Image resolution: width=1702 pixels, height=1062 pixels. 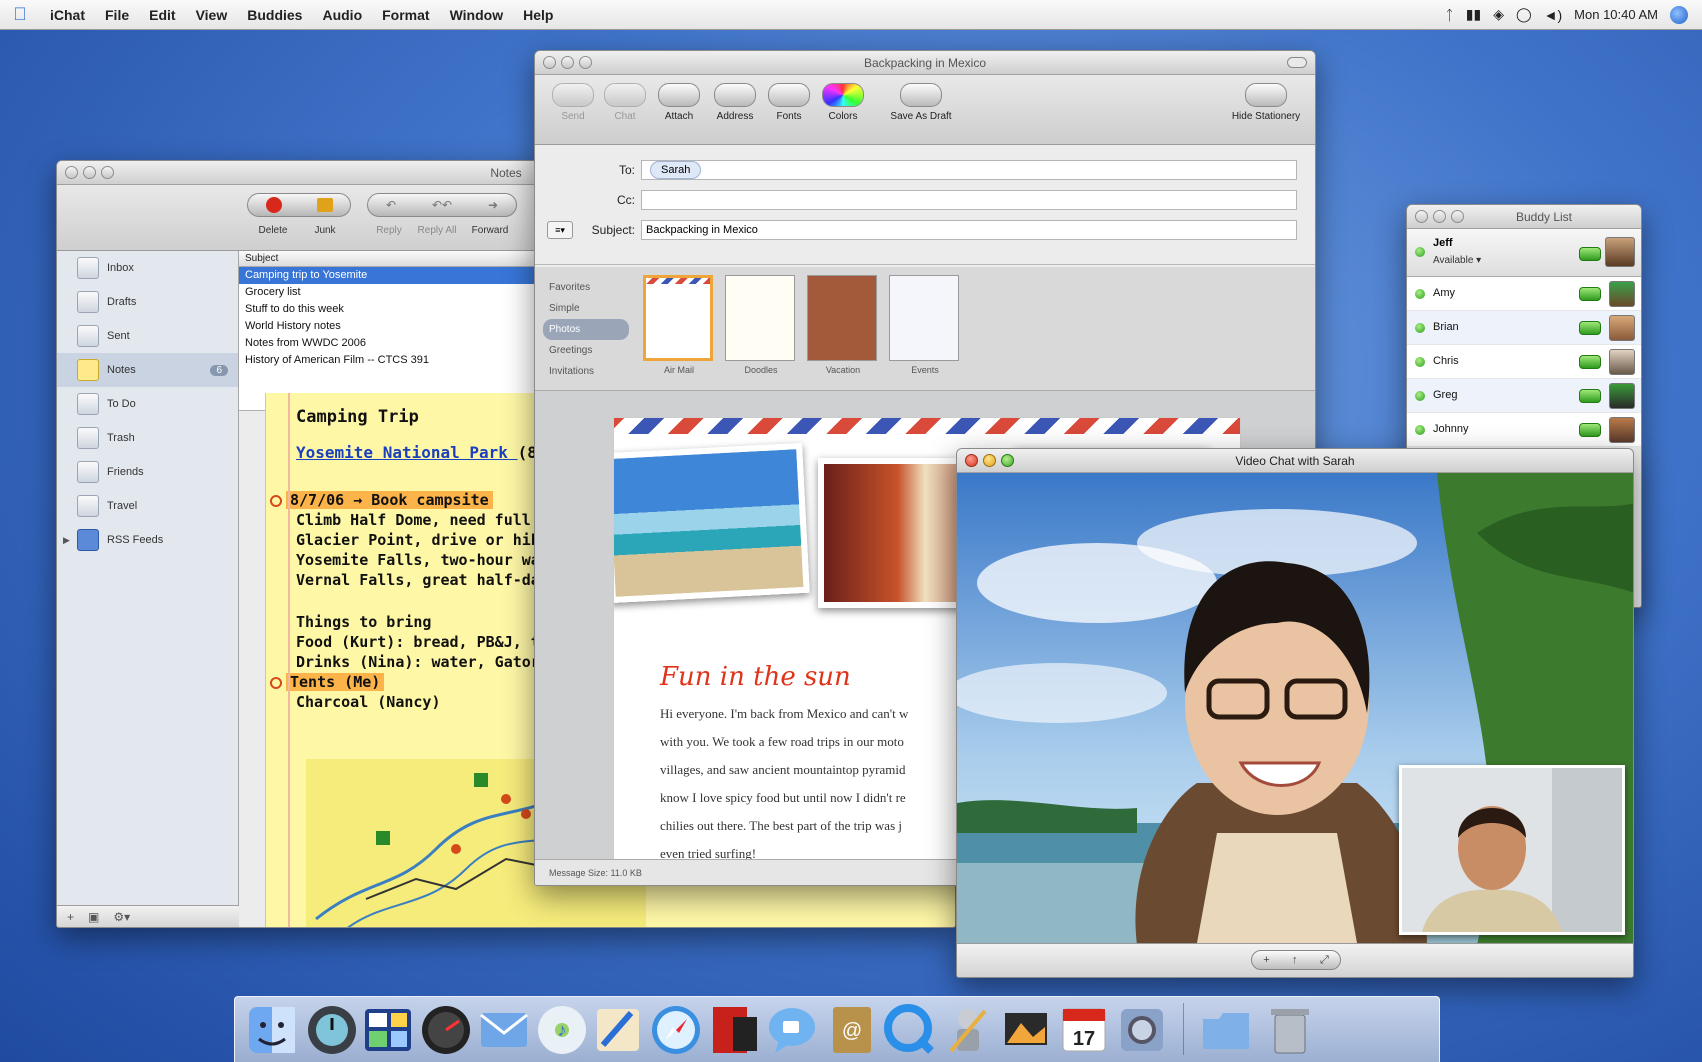 I want to click on action-gear-icon: ⚙▾, so click(x=121, y=917).